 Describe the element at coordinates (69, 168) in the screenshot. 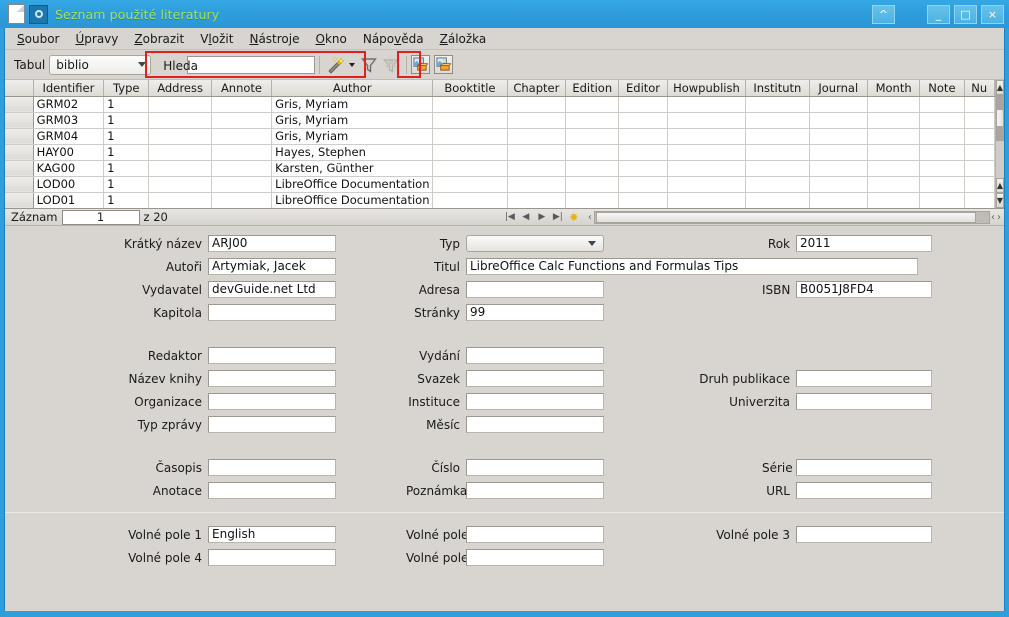

I see `cell-identifier: KAG00` at that location.